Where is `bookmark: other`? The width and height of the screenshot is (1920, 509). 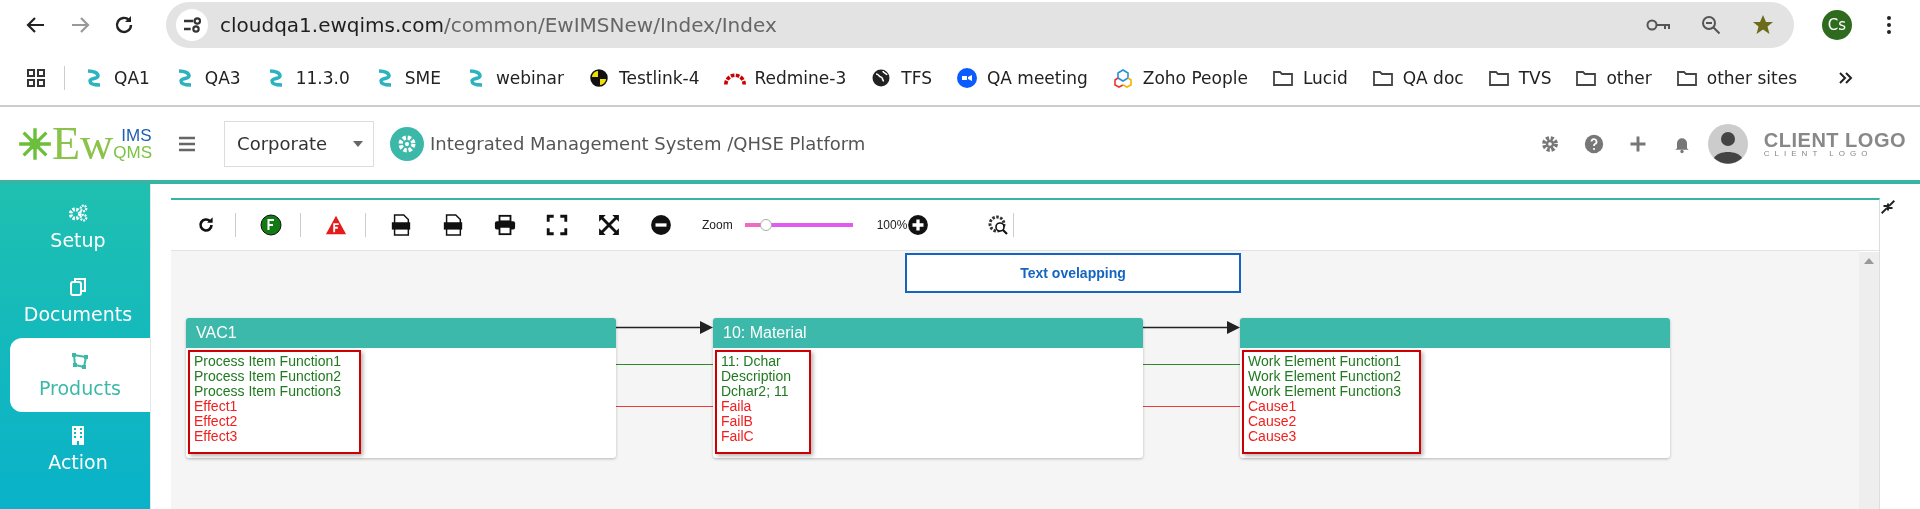
bookmark: other is located at coordinates (1613, 77).